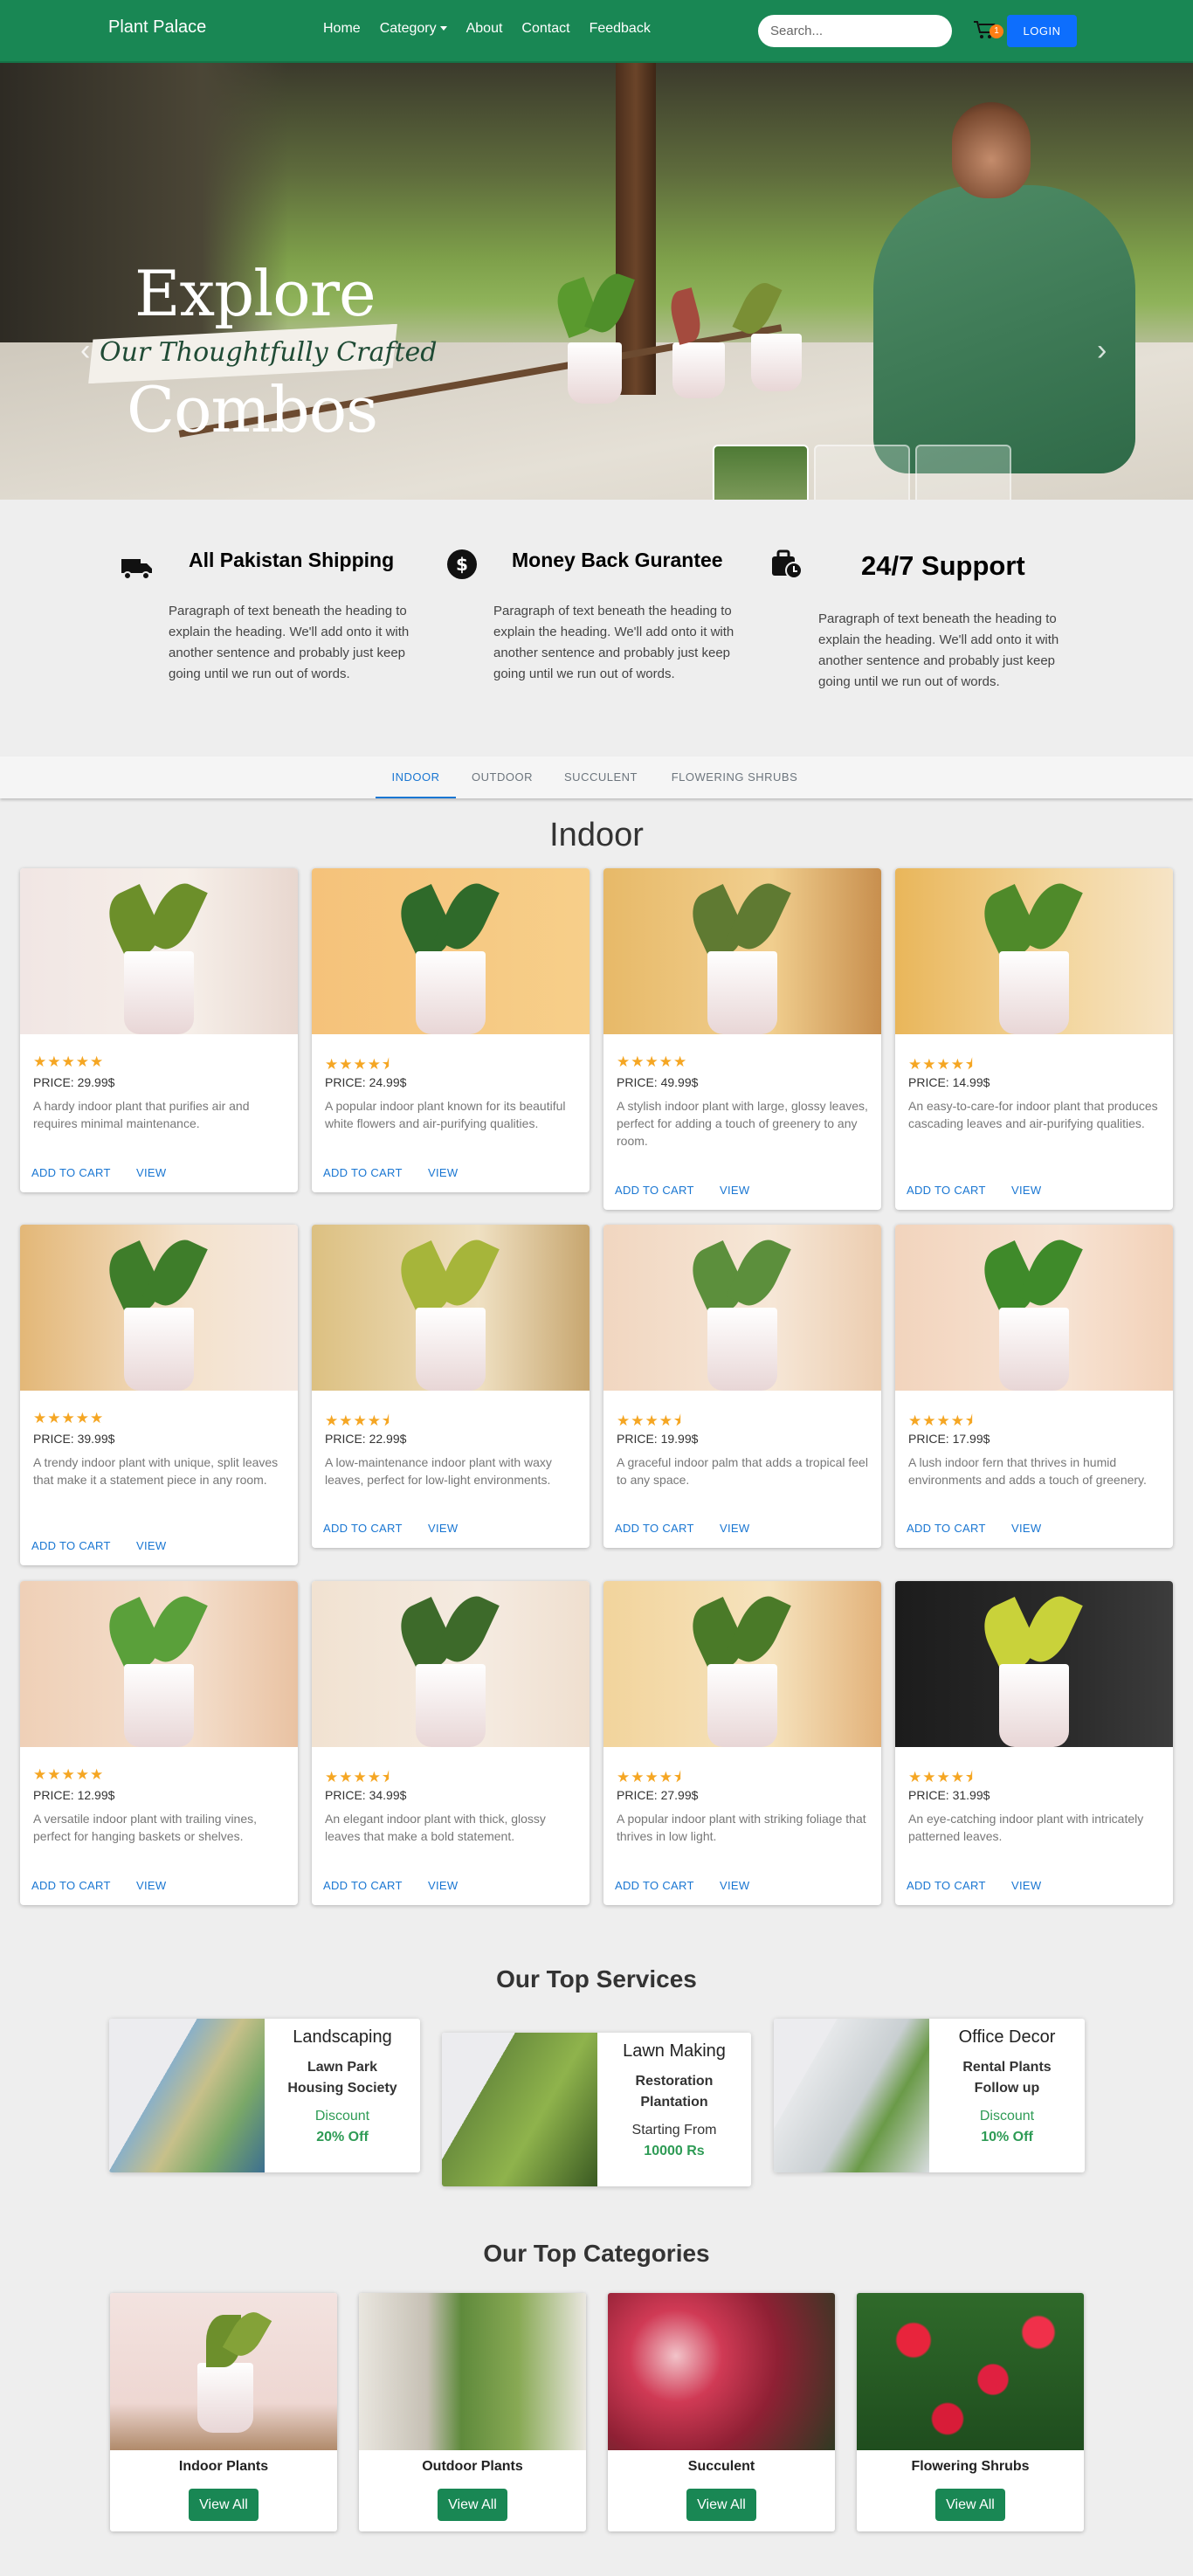 The image size is (1193, 2576). What do you see at coordinates (855, 31) in the screenshot?
I see `search-input` at bounding box center [855, 31].